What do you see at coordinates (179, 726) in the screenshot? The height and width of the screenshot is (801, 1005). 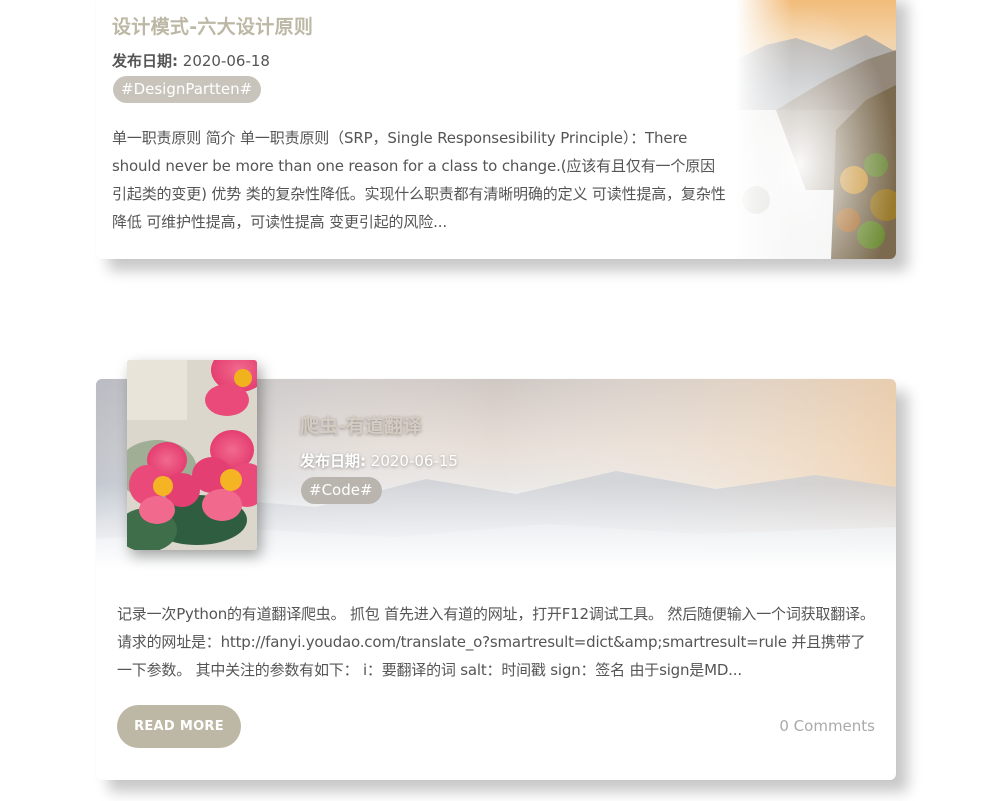 I see `read-more-button: READ MORE` at bounding box center [179, 726].